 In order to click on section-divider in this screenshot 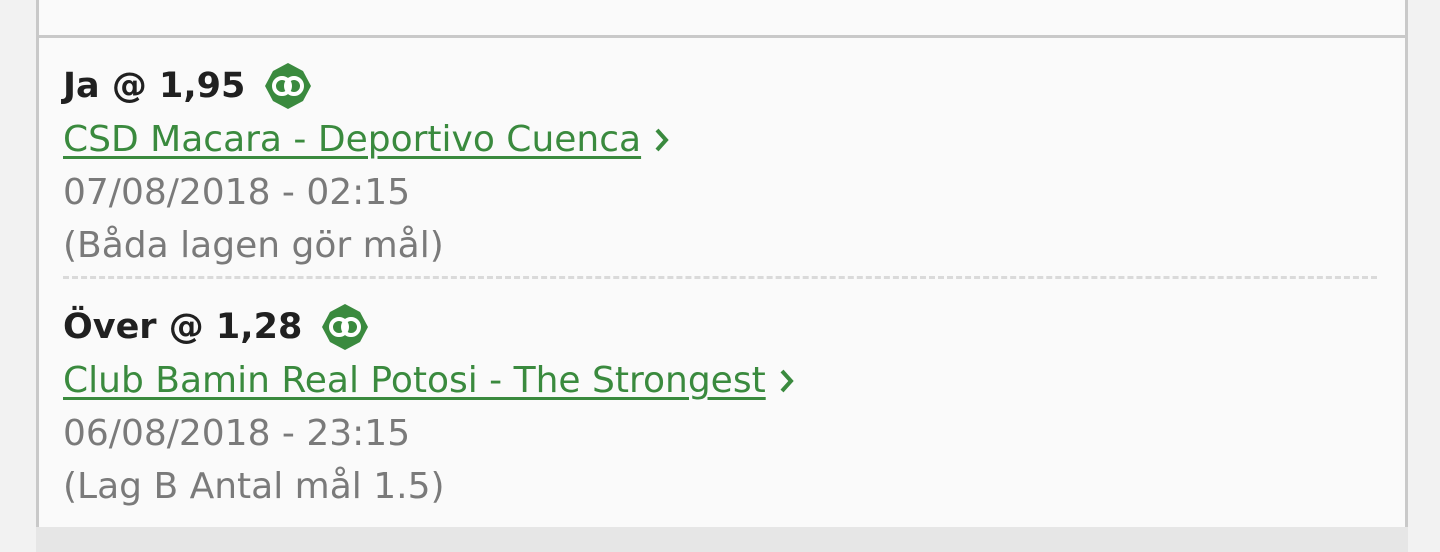, I will do `click(722, 36)`.